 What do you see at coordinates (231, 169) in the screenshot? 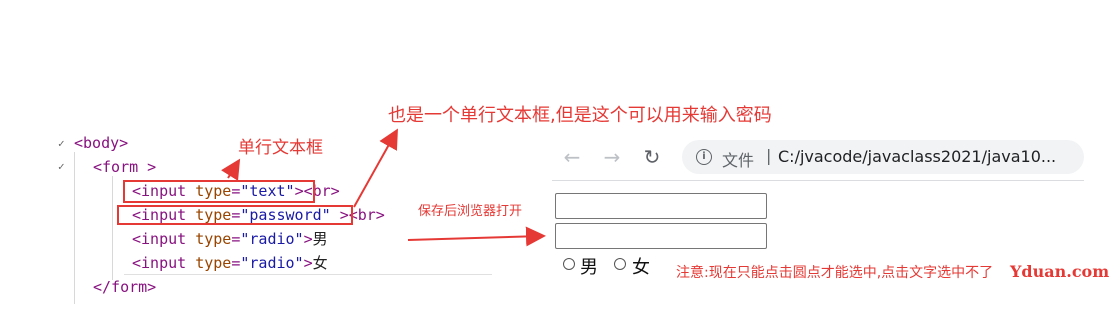
I see `arrow-to-single-line-label` at bounding box center [231, 169].